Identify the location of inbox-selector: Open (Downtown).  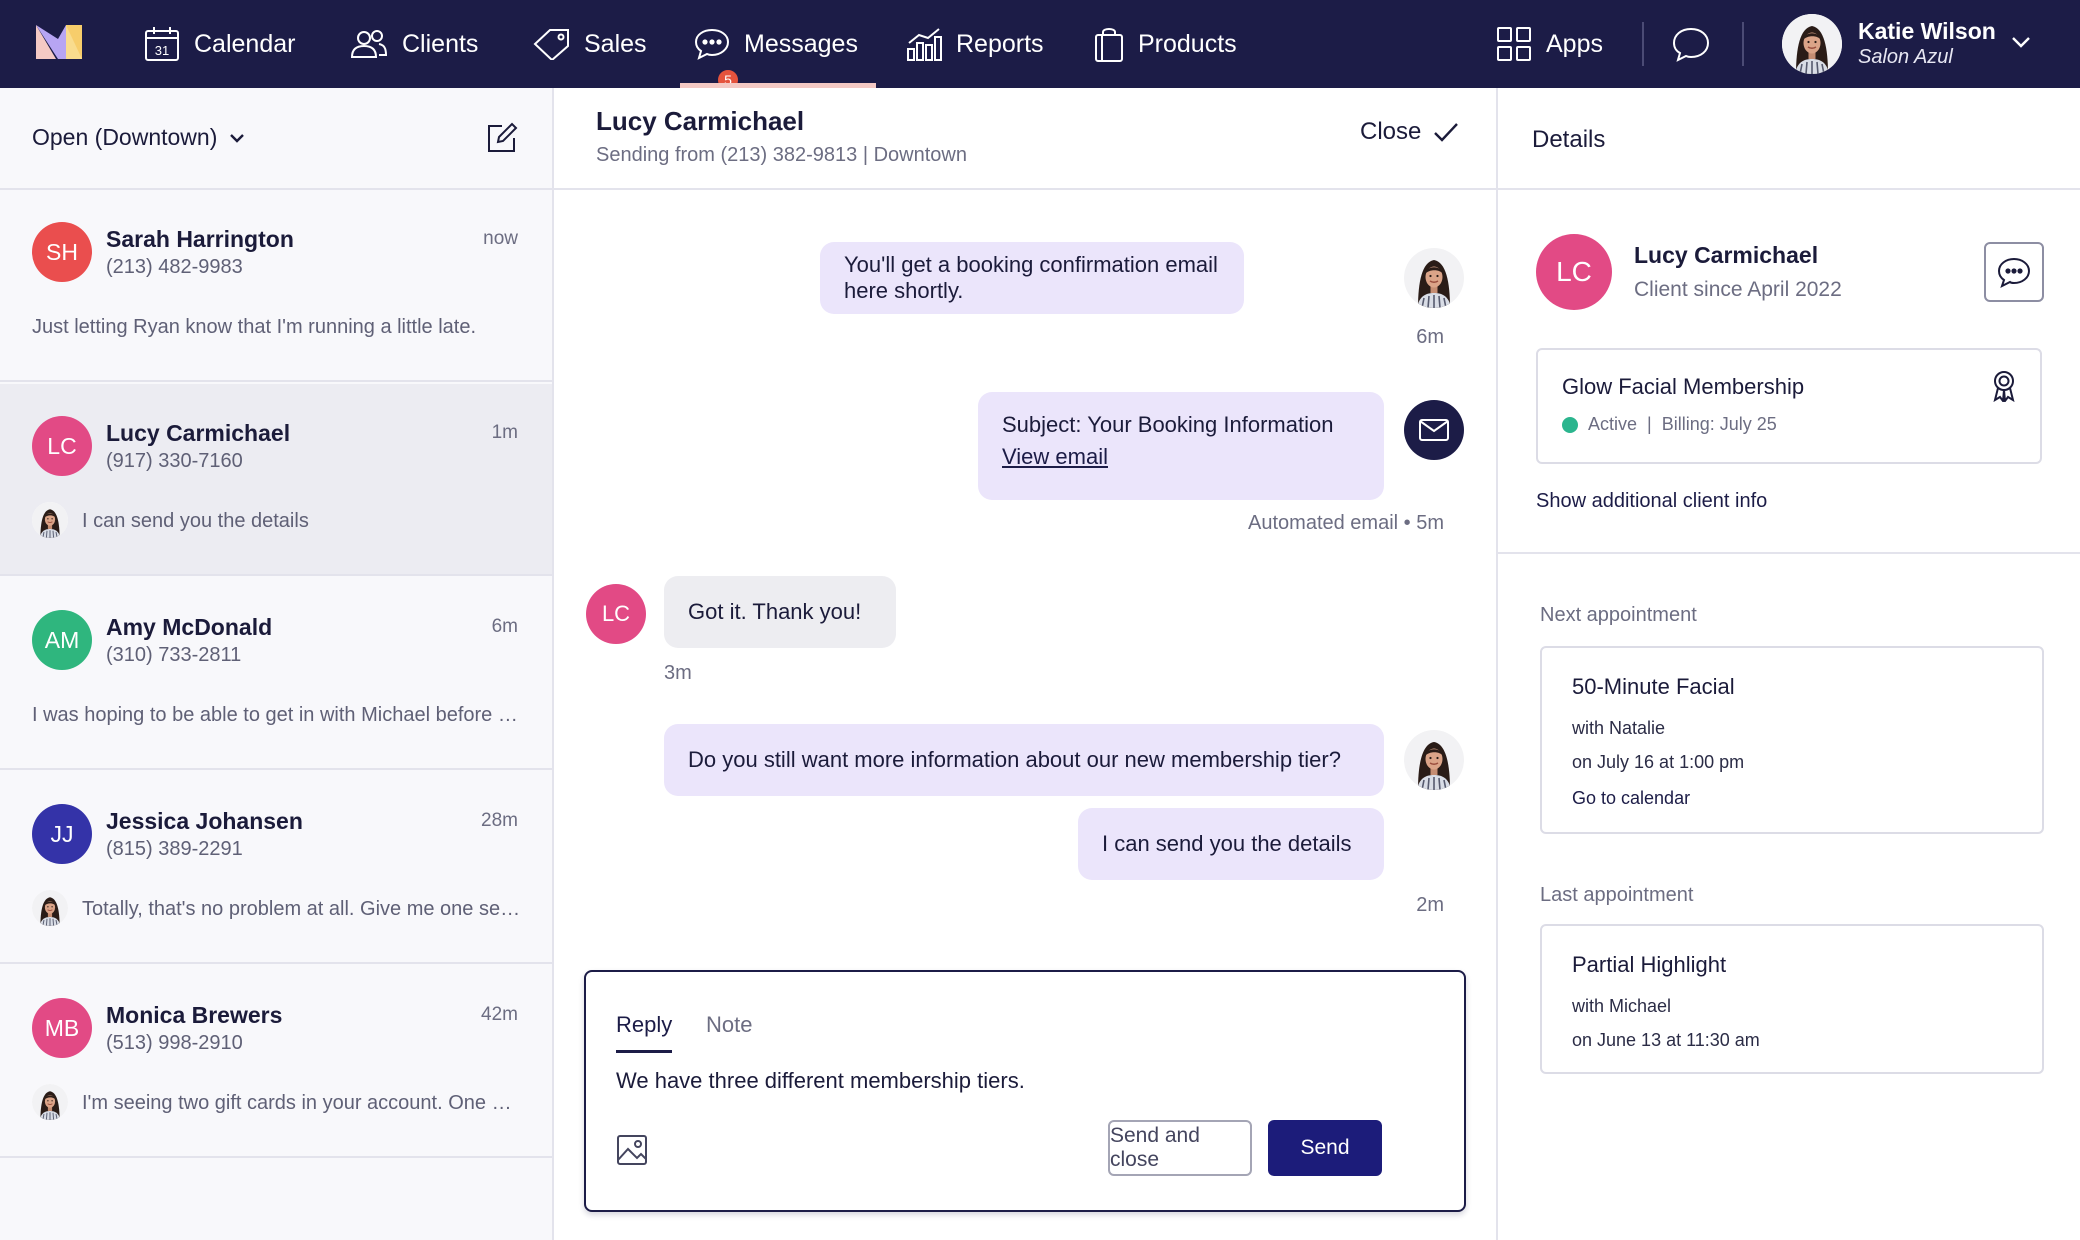
(138, 137).